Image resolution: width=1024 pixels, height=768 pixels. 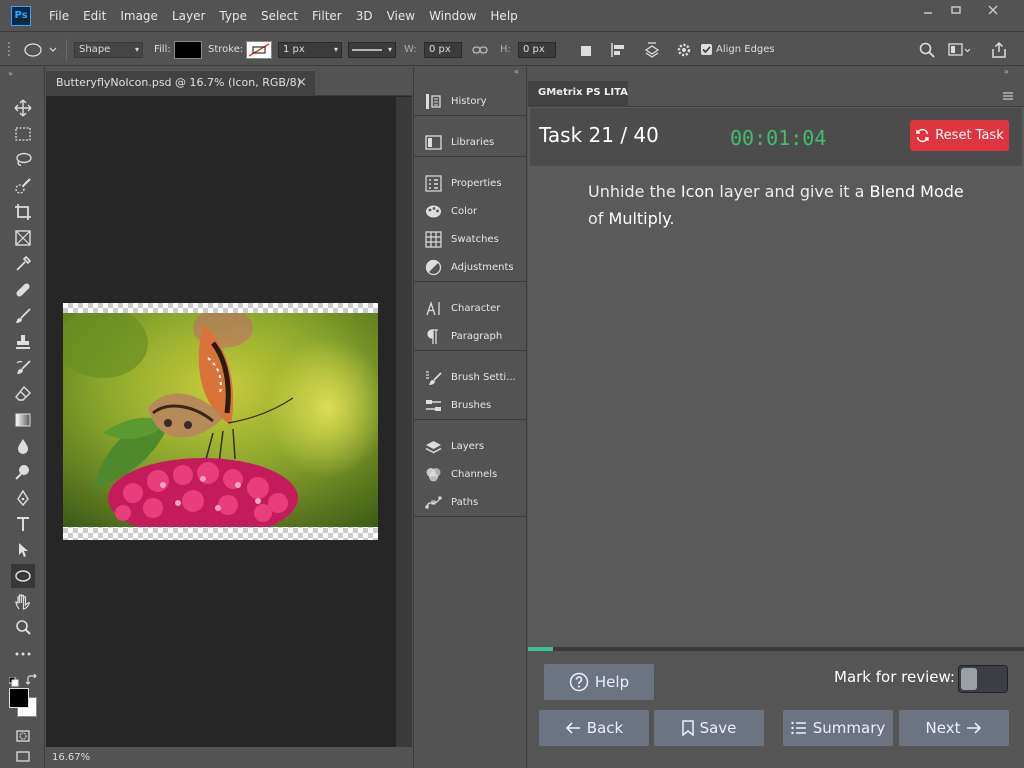 I want to click on blur-tool-icon, so click(x=23, y=446).